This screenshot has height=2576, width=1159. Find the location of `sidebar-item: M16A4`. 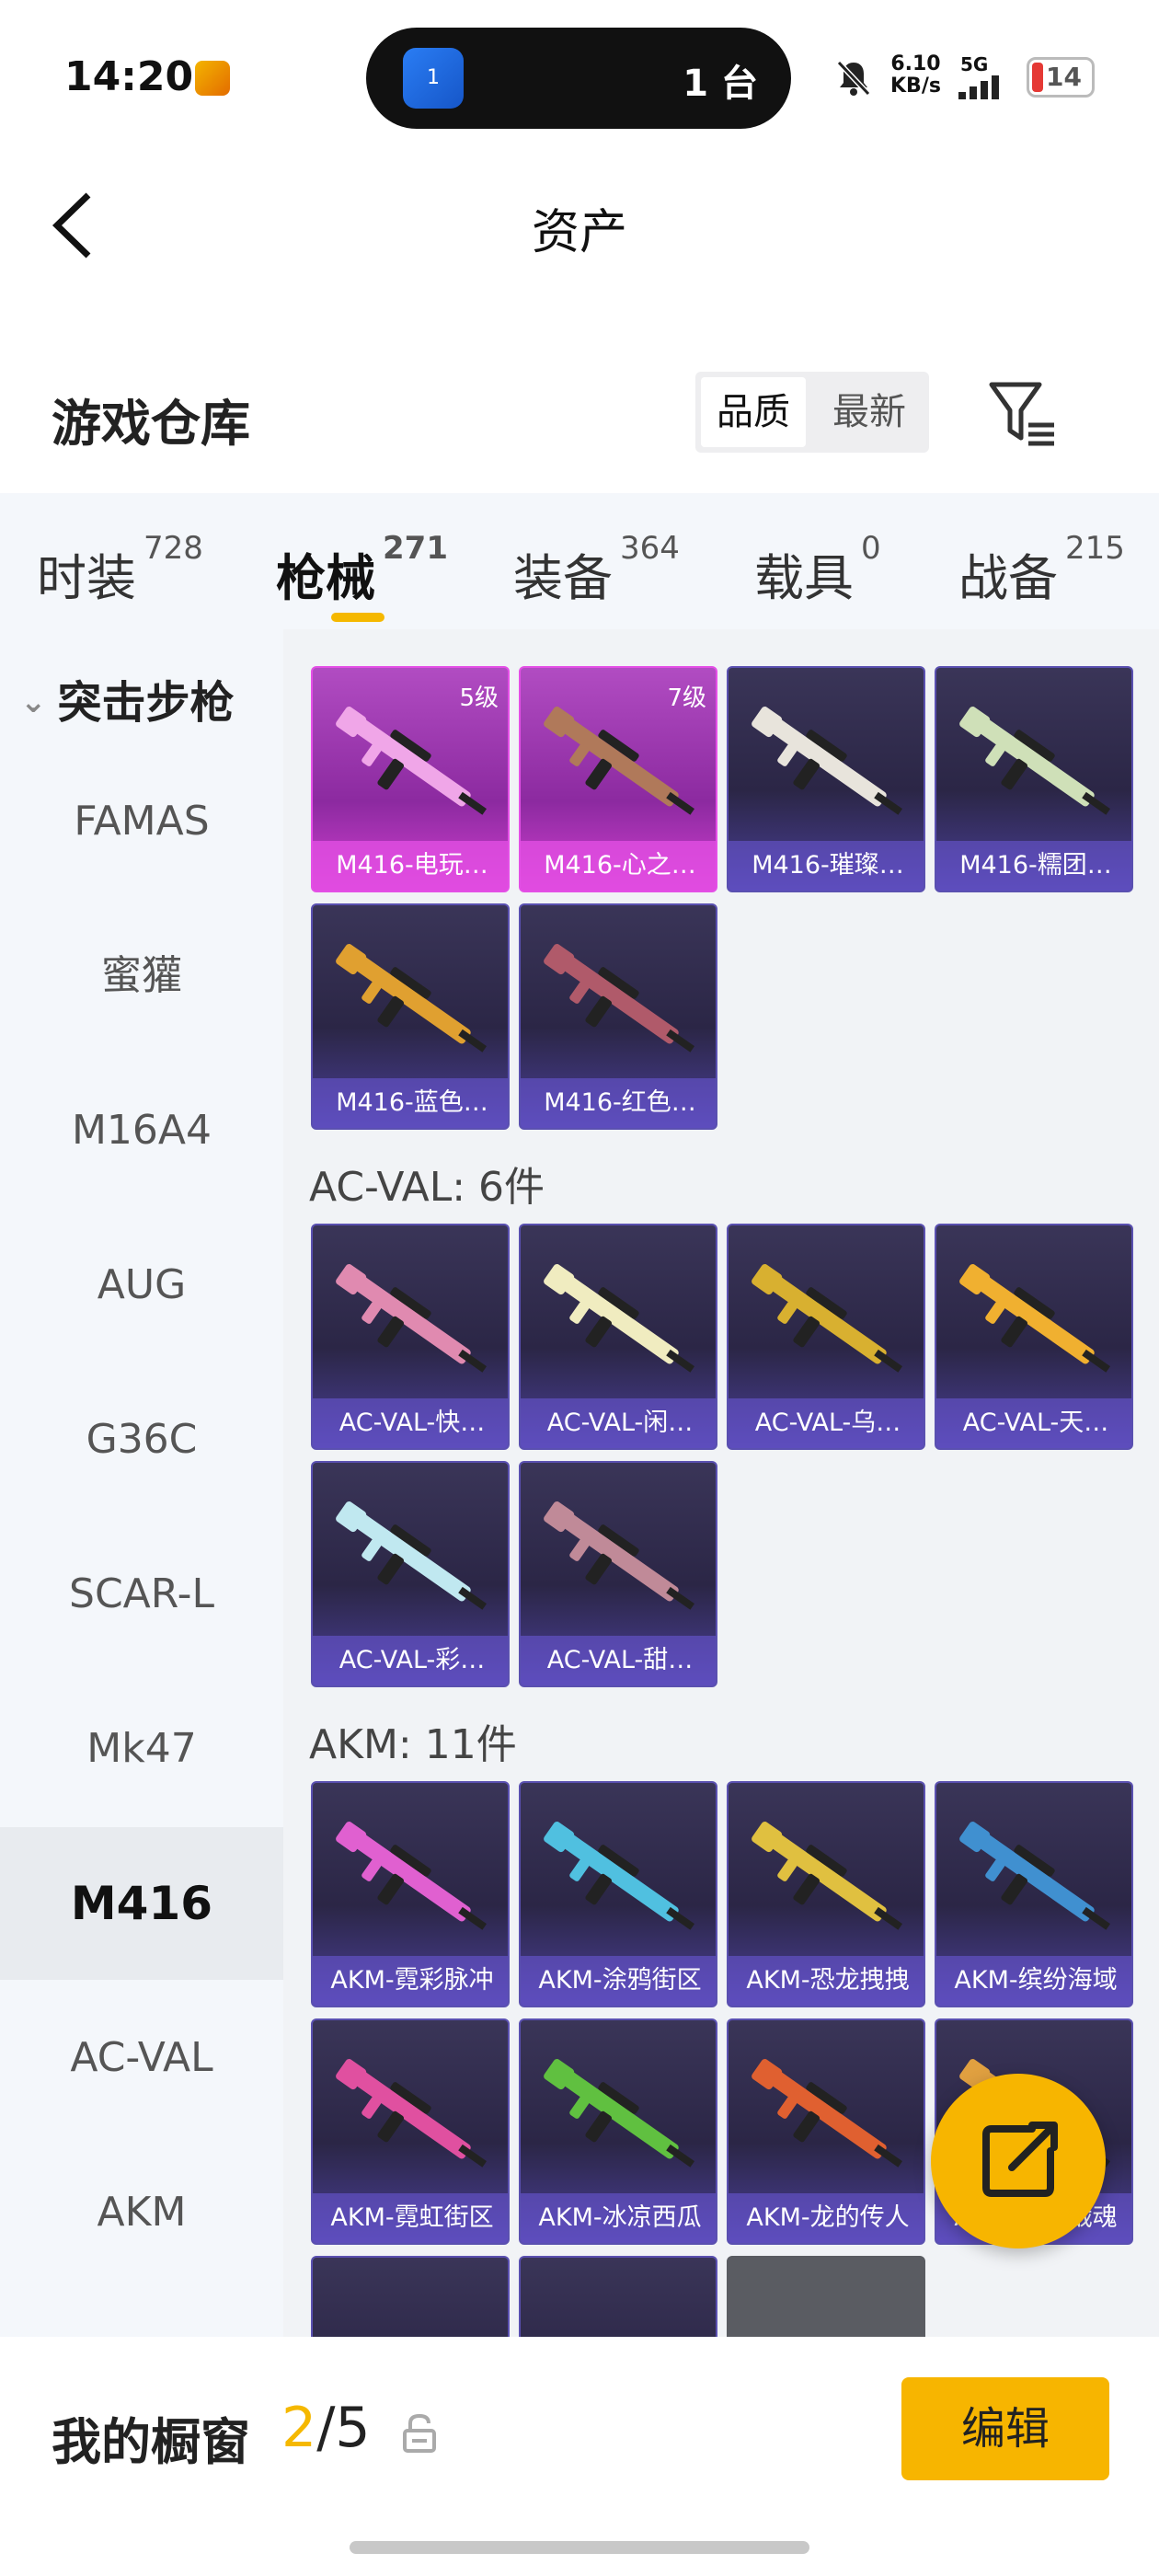

sidebar-item: M16A4 is located at coordinates (141, 1130).